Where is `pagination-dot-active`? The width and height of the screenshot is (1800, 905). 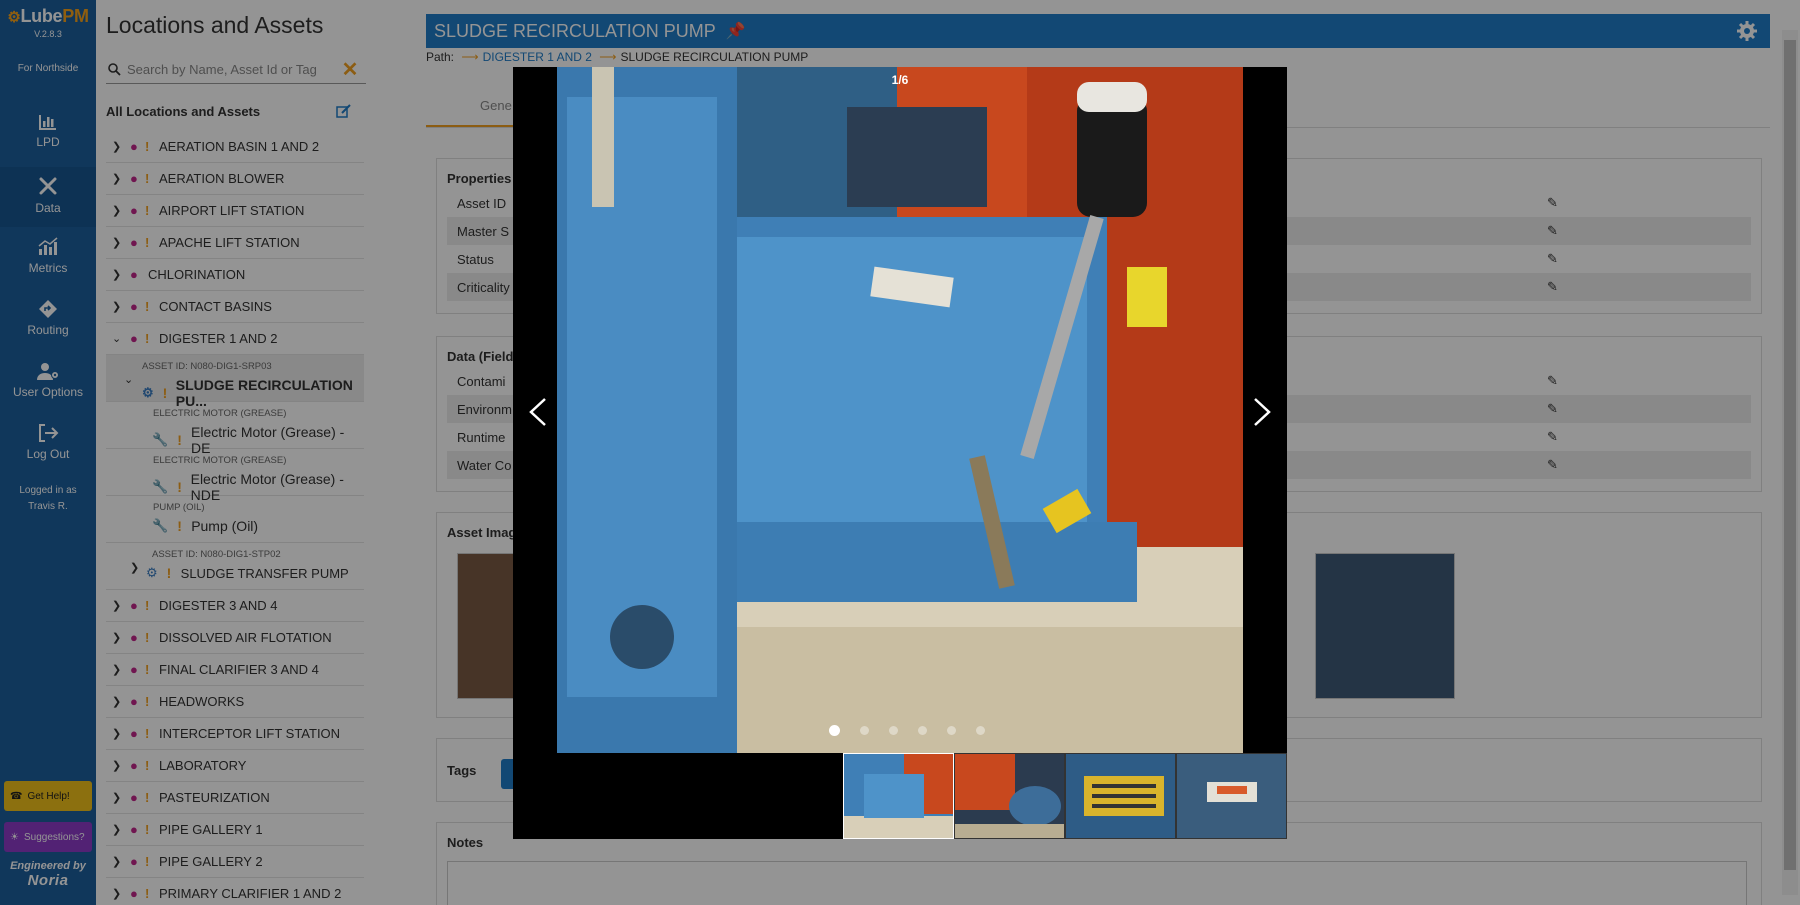 pagination-dot-active is located at coordinates (834, 730).